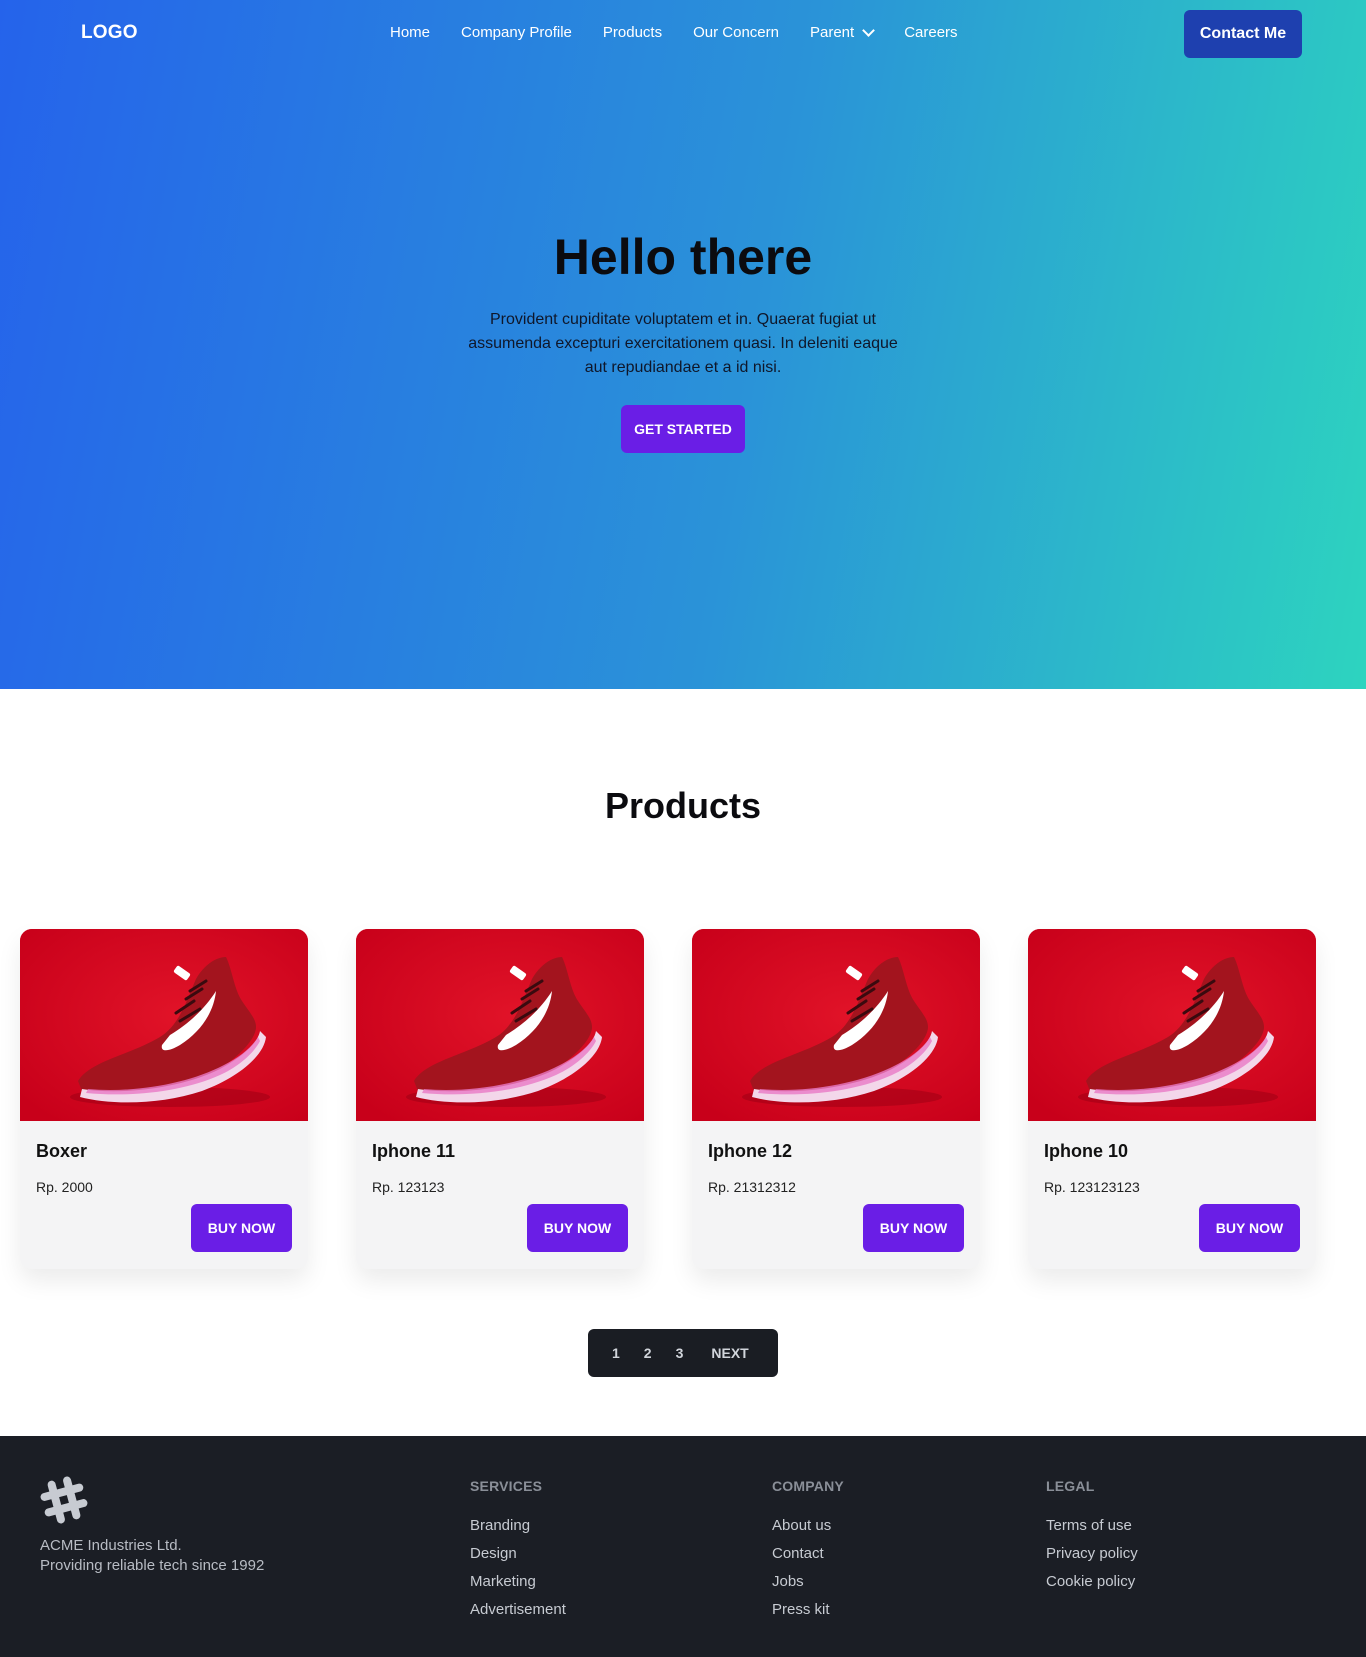 The width and height of the screenshot is (1366, 1657). I want to click on chevron-down-icon, so click(869, 30).